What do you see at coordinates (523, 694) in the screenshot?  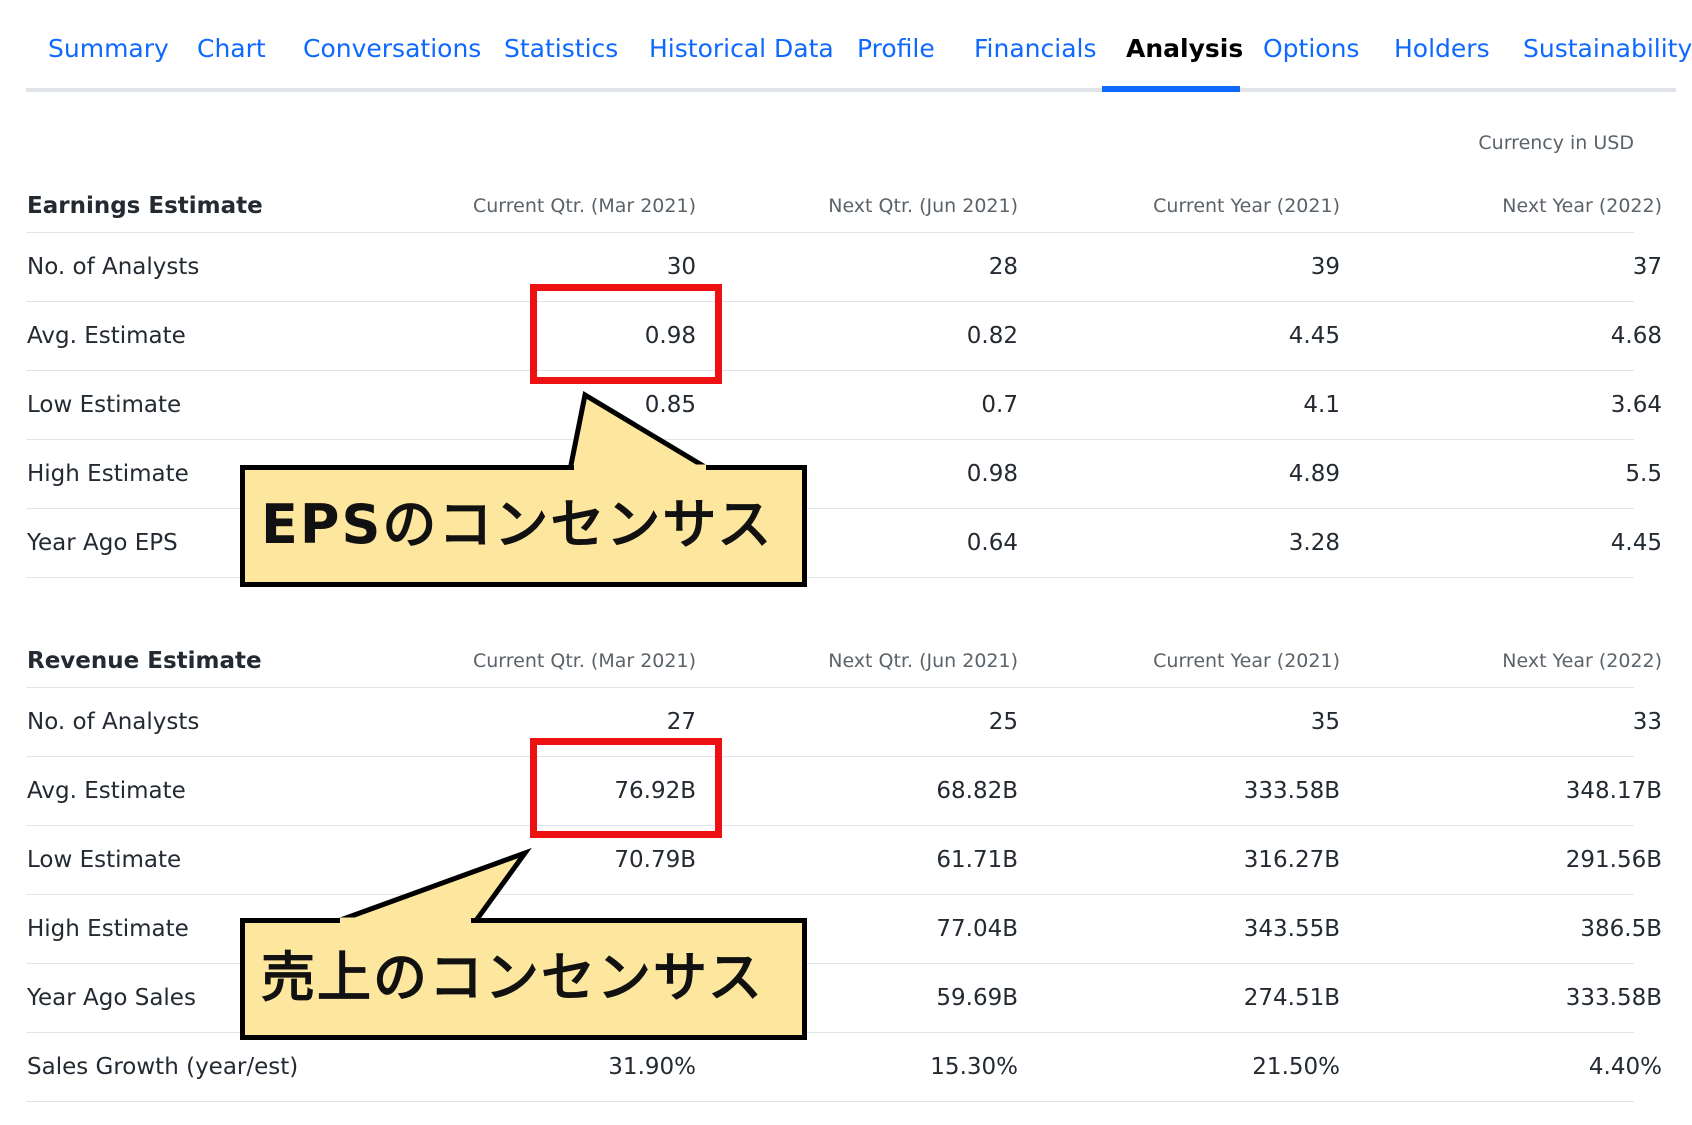 I see `callout-tail-joins` at bounding box center [523, 694].